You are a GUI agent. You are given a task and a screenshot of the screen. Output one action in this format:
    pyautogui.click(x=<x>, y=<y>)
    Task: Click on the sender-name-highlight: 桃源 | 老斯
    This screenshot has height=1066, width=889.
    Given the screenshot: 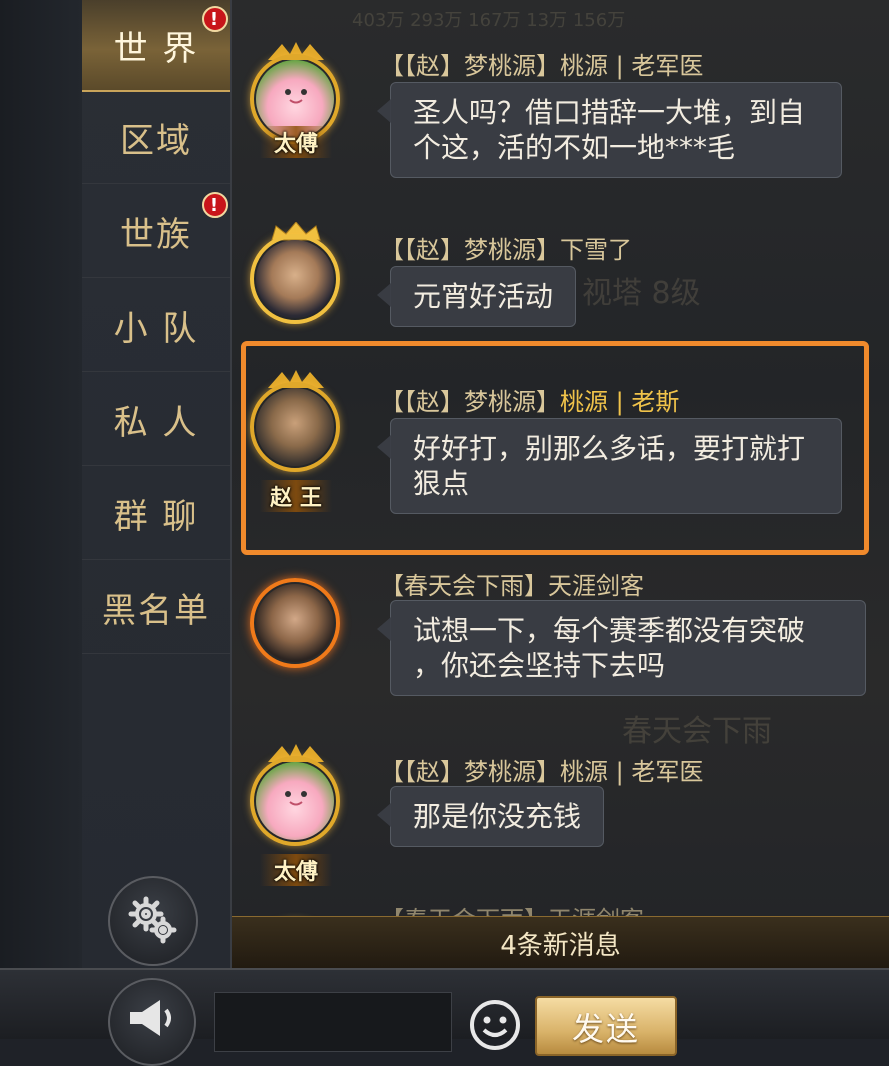 What is the action you would take?
    pyautogui.click(x=620, y=402)
    